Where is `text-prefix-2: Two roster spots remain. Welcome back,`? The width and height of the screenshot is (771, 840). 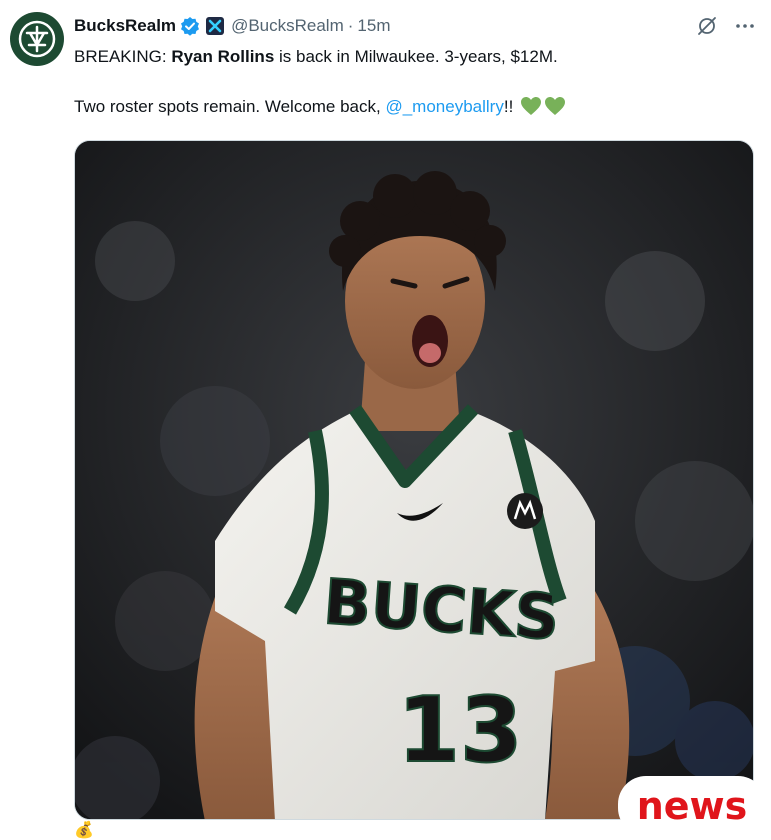 text-prefix-2: Two roster spots remain. Welcome back, is located at coordinates (230, 106).